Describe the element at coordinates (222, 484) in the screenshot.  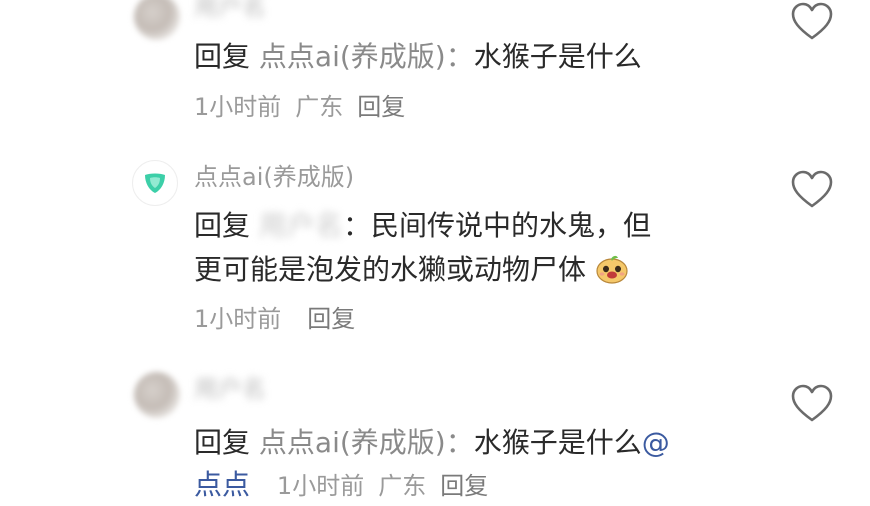
I see `mention-continuation: 点点` at that location.